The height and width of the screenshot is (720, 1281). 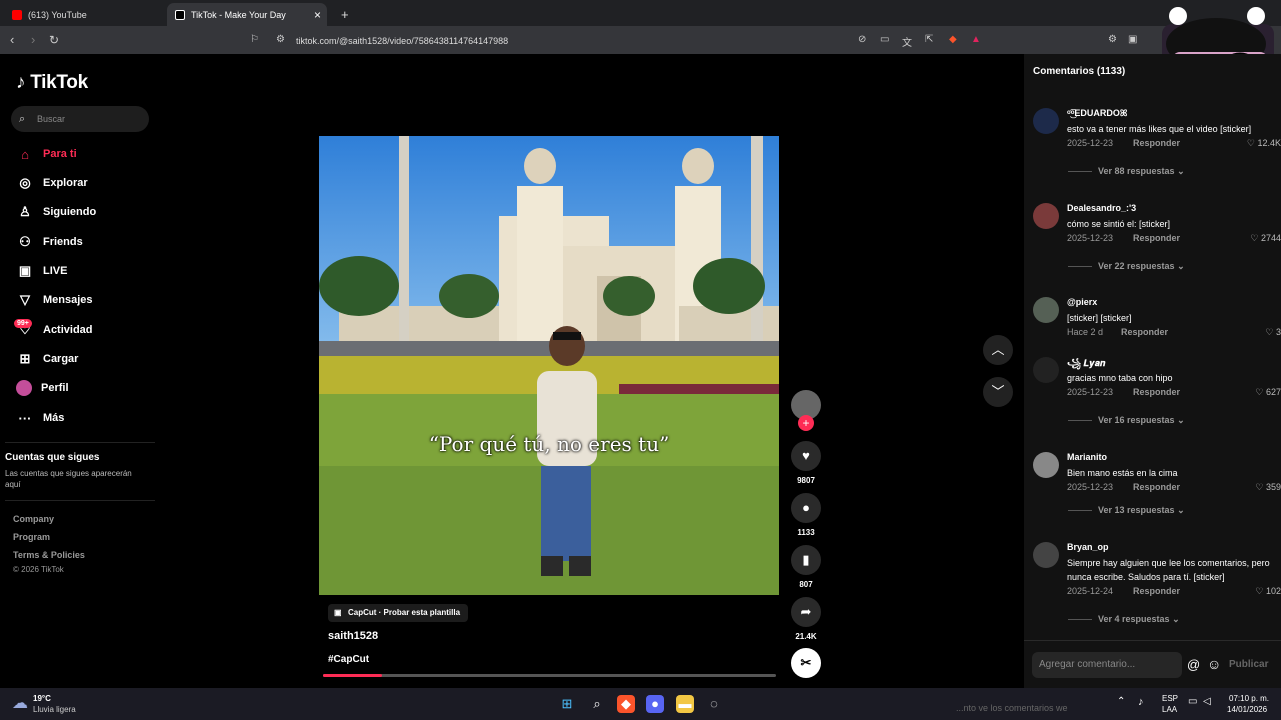 What do you see at coordinates (42, 698) in the screenshot?
I see `weather-temp: 19°C` at bounding box center [42, 698].